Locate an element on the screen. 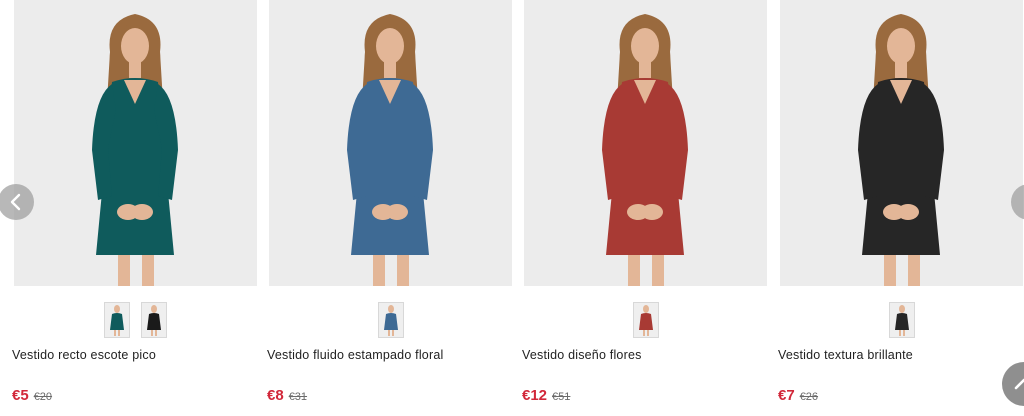 This screenshot has height=416, width=1024. product-name: Vestido fluido estampado floral is located at coordinates (355, 355).